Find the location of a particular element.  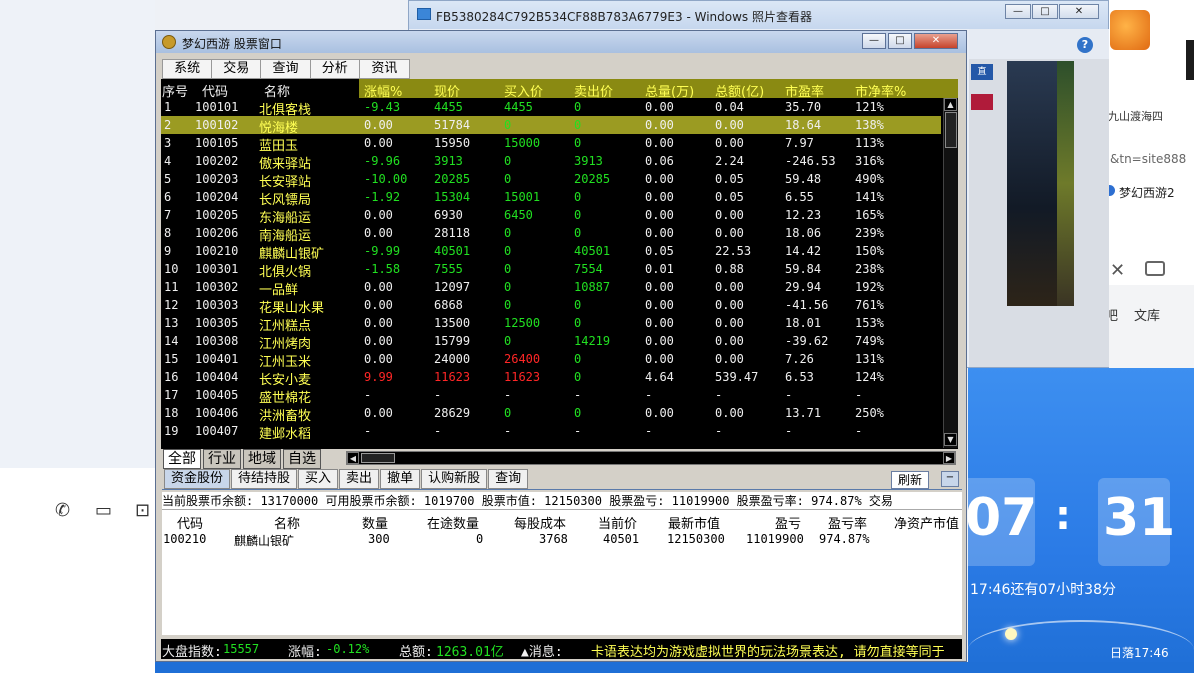

refresh-button: 刷新 is located at coordinates (910, 480).